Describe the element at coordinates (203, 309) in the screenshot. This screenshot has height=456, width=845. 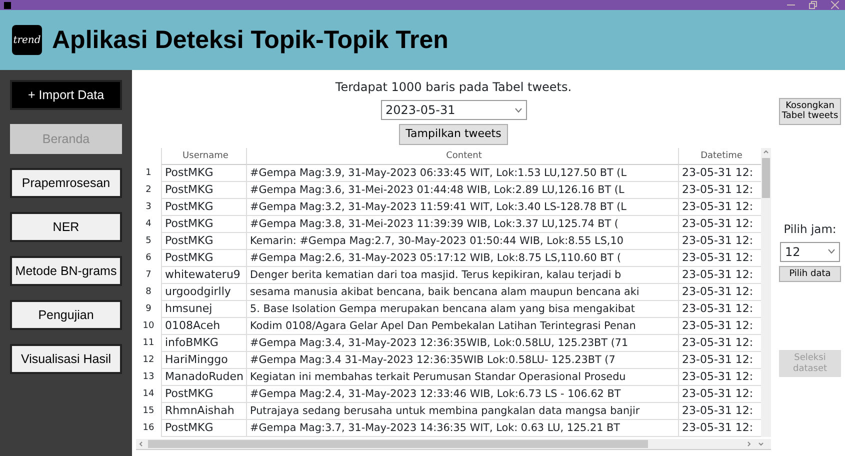
I see `table-cell: hmsunej` at that location.